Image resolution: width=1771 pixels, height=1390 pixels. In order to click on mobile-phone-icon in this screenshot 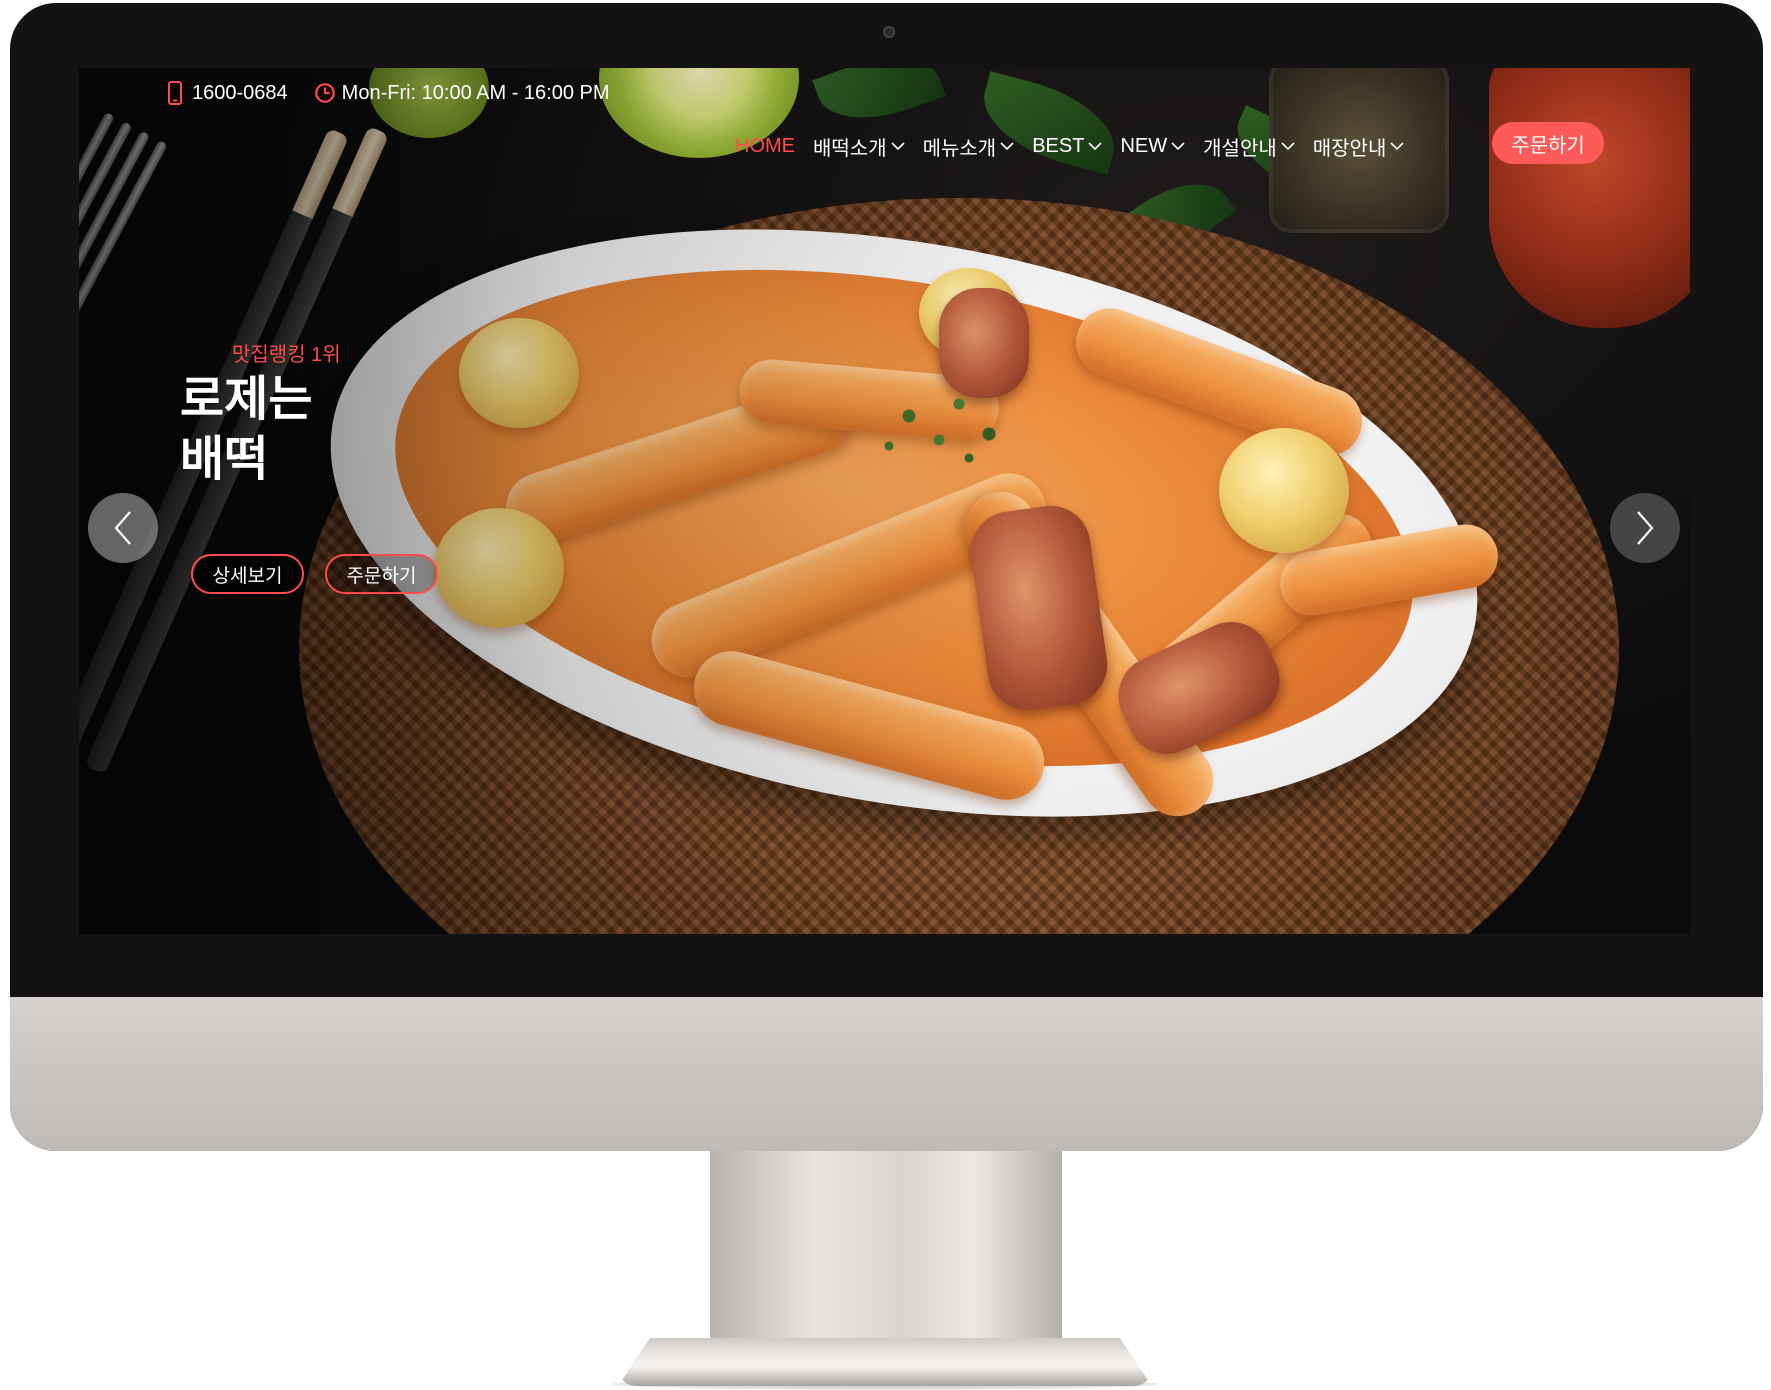, I will do `click(175, 93)`.